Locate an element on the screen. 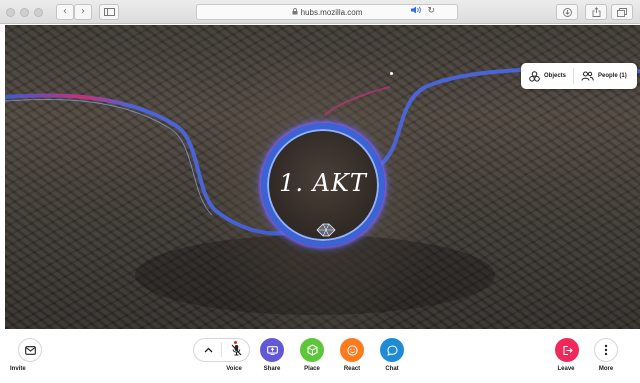 The height and width of the screenshot is (383, 640). share-button is located at coordinates (272, 350).